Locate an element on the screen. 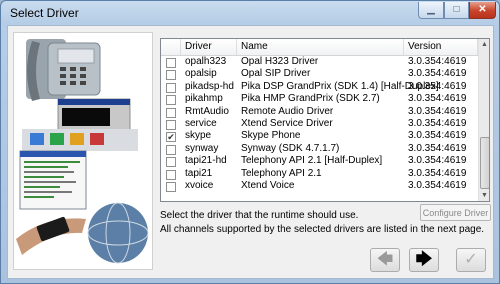 This screenshot has height=284, width=500. next-button: 🡆 is located at coordinates (424, 260).